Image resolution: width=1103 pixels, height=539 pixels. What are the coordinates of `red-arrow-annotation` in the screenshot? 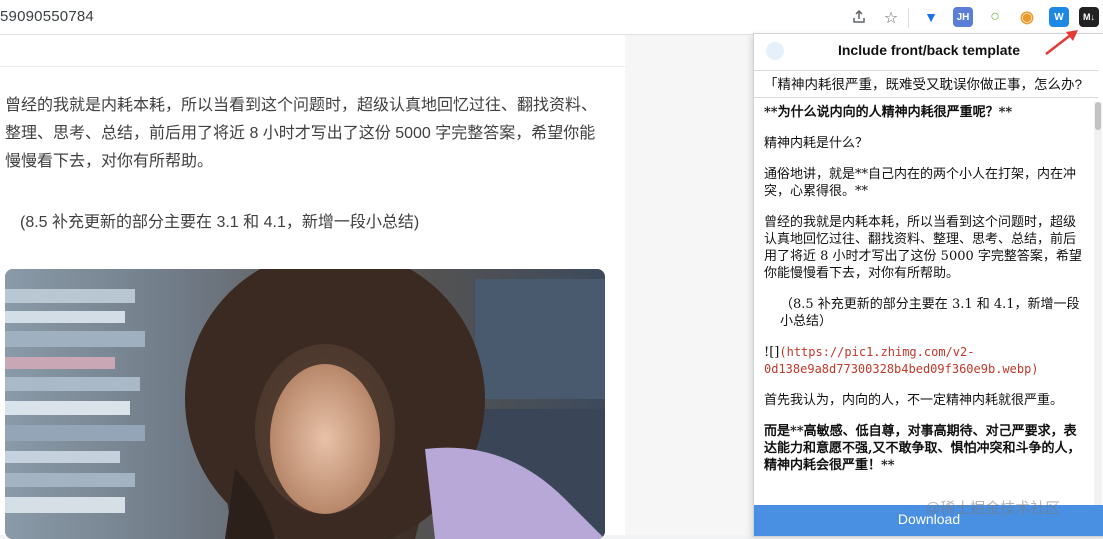 It's located at (1061, 42).